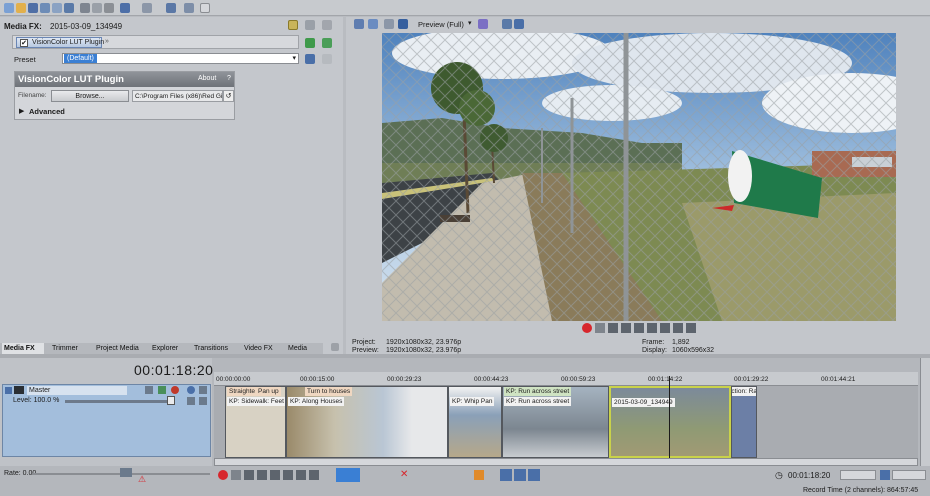  Describe the element at coordinates (367, 422) in the screenshot. I see `clip-along-houses: Turn to houses KP: Along Houses` at that location.